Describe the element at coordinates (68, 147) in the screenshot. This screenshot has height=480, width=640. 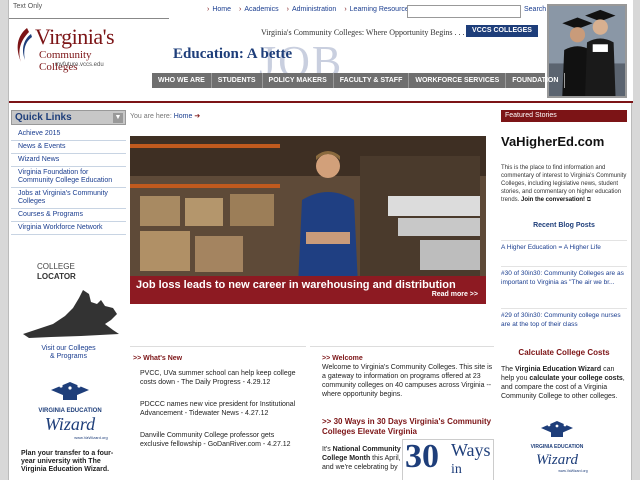
I see `quick-link-news-events: News & Events` at that location.